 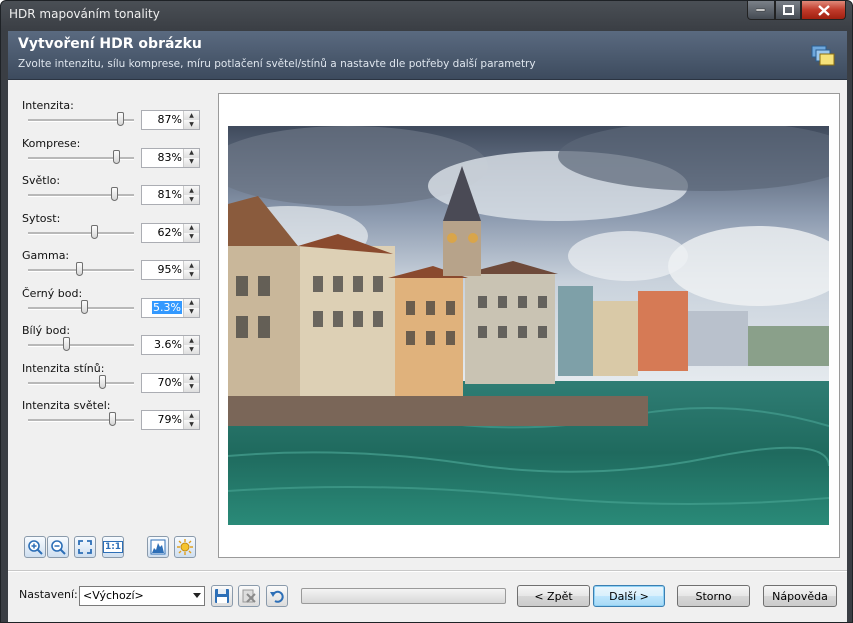 I want to click on close-button, so click(x=823, y=10).